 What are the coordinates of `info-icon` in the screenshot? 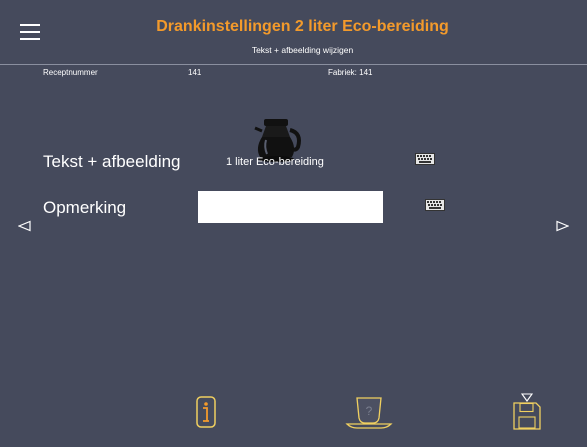 It's located at (206, 412).